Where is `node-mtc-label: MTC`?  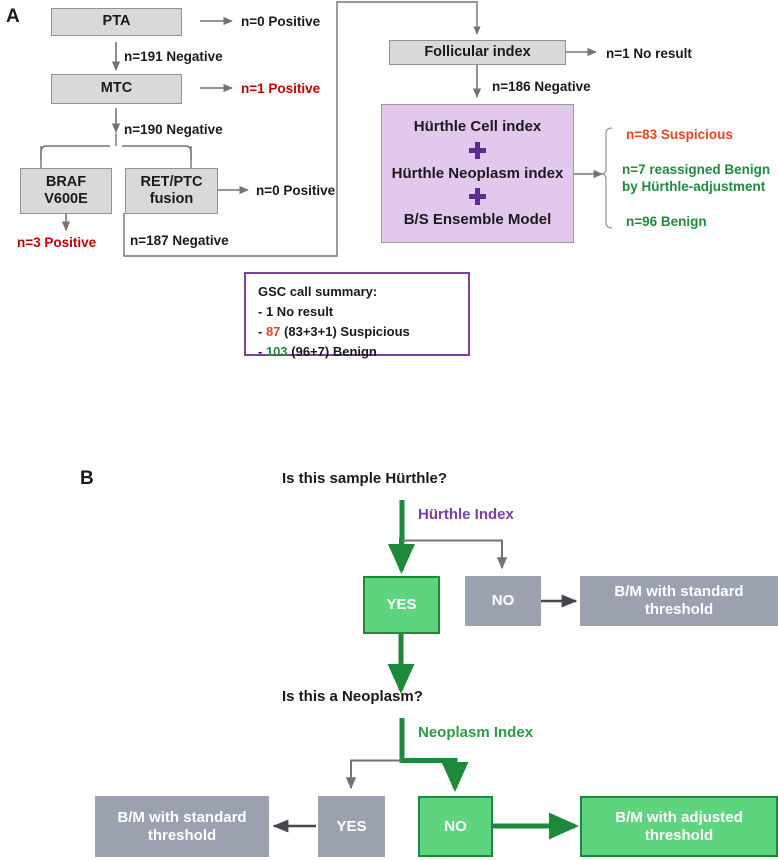
node-mtc-label: MTC is located at coordinates (116, 88).